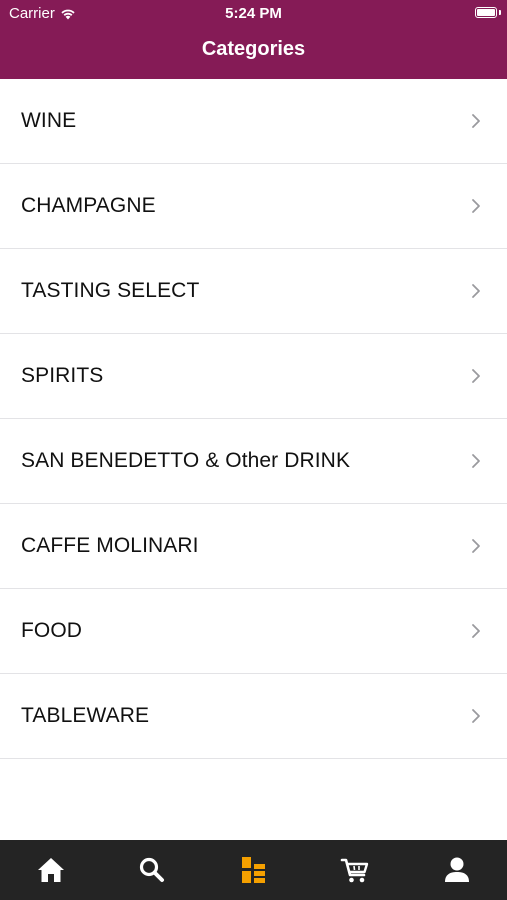  Describe the element at coordinates (253, 121) in the screenshot. I see `category-item-wine: WINE` at that location.